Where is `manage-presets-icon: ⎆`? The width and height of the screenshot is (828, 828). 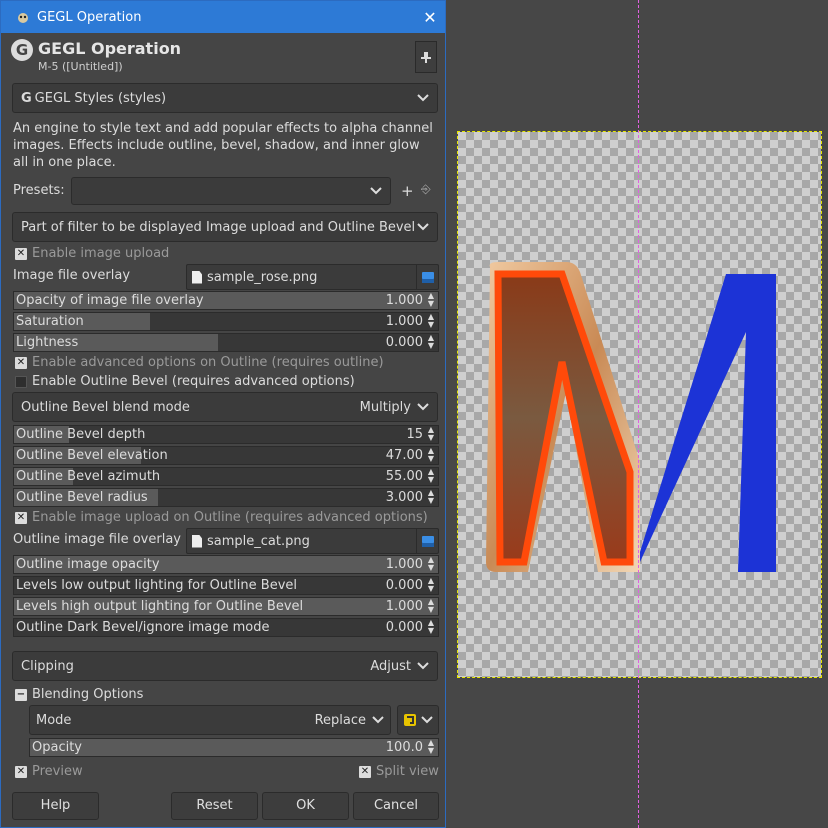
manage-presets-icon: ⎆ is located at coordinates (426, 189).